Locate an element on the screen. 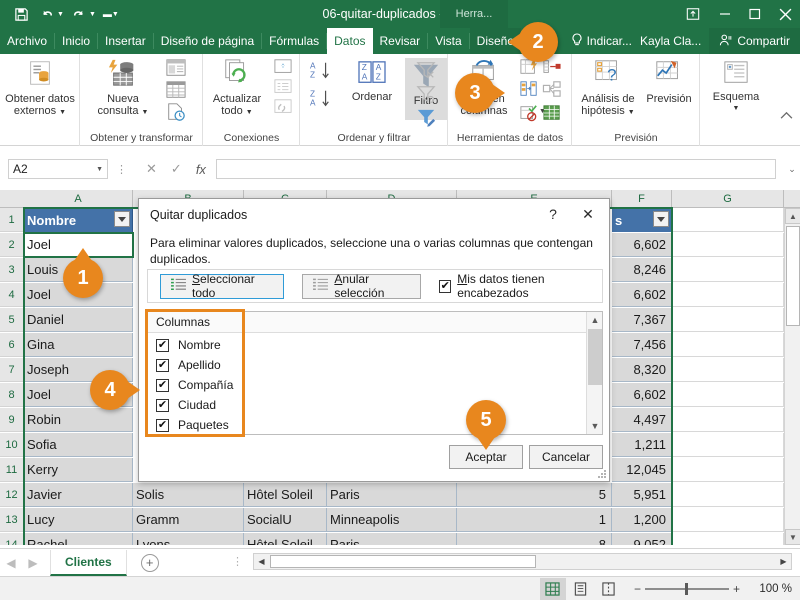 The image size is (800, 600). cell-G9 is located at coordinates (728, 420).